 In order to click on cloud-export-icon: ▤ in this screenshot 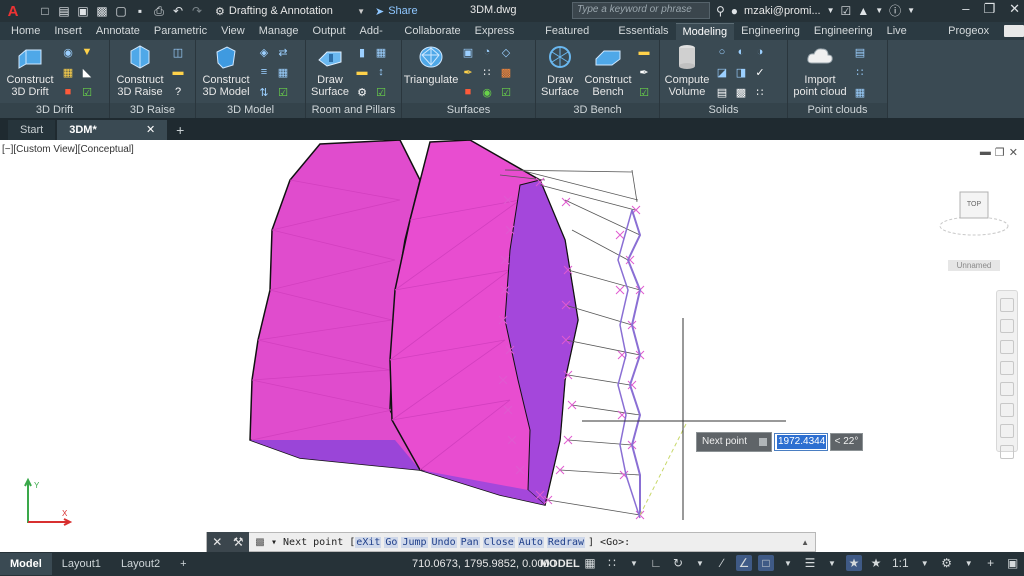, I will do `click(860, 52)`.